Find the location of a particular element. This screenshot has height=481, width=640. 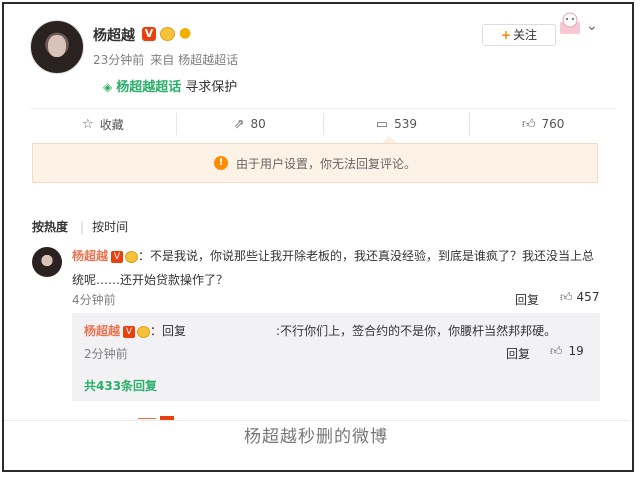

diamond-icon: ◈ is located at coordinates (108, 87).